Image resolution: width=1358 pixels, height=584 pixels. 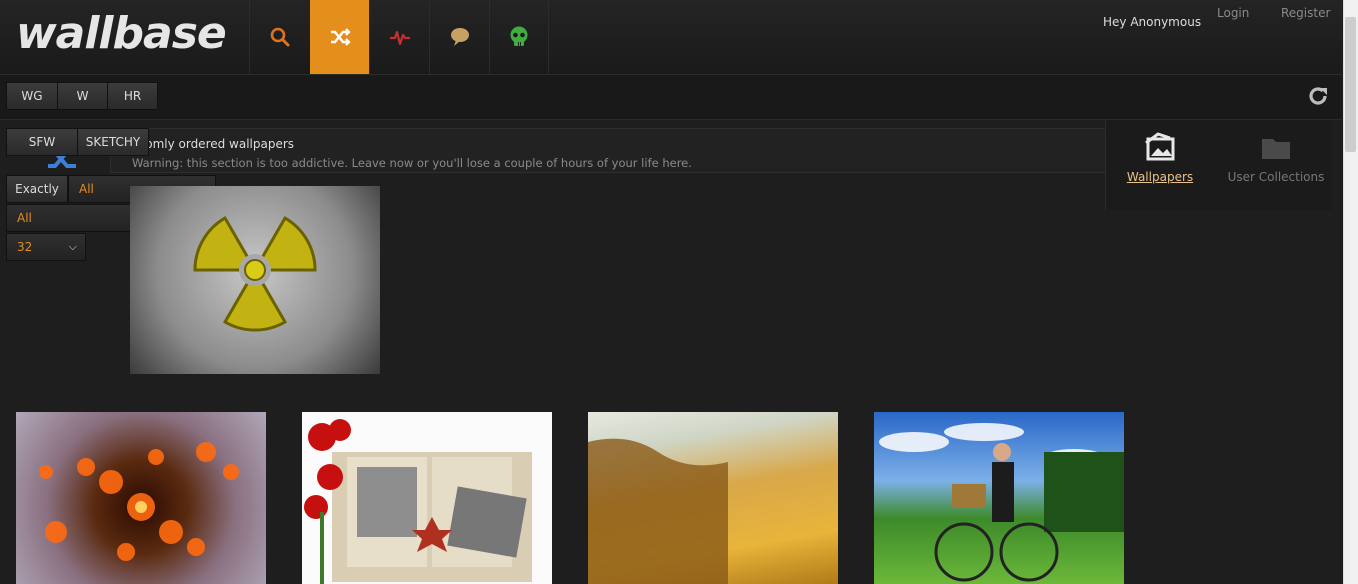 What do you see at coordinates (255, 273) in the screenshot?
I see `radiation-icon` at bounding box center [255, 273].